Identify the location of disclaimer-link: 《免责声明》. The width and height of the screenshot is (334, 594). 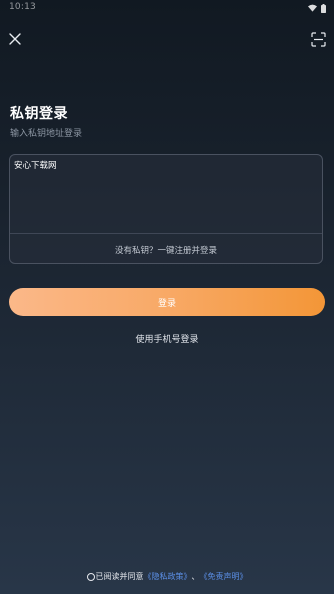
(224, 576).